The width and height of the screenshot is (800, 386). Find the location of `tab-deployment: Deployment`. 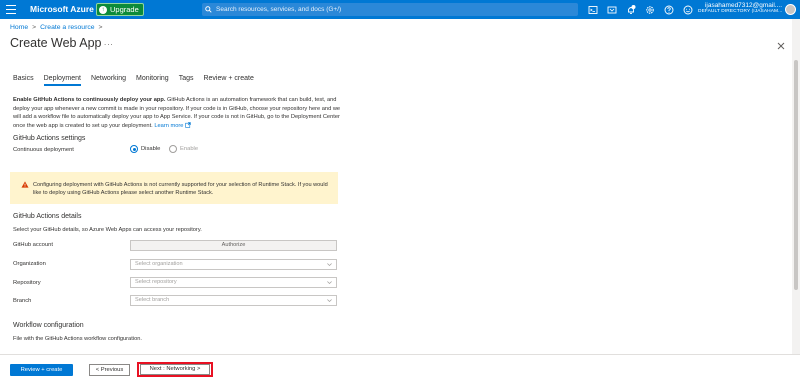

tab-deployment: Deployment is located at coordinates (62, 80).